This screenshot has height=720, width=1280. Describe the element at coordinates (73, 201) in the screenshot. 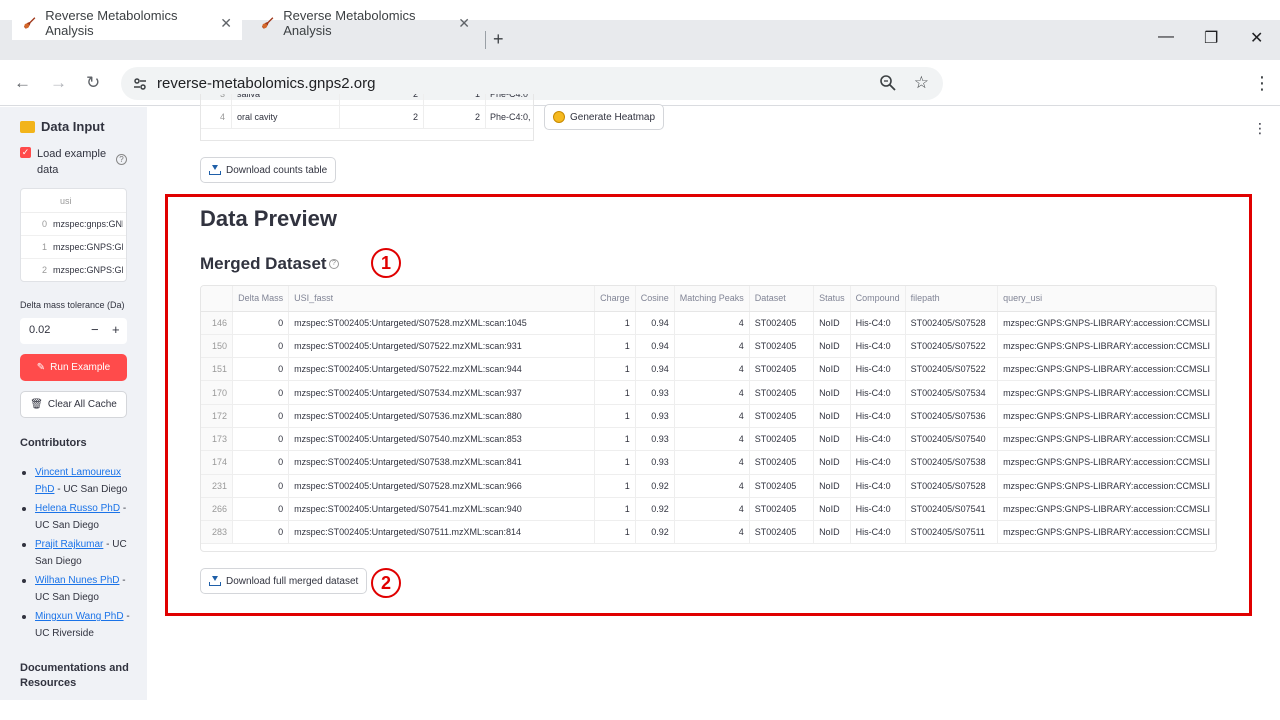

I see `usi-column-header: usi` at that location.